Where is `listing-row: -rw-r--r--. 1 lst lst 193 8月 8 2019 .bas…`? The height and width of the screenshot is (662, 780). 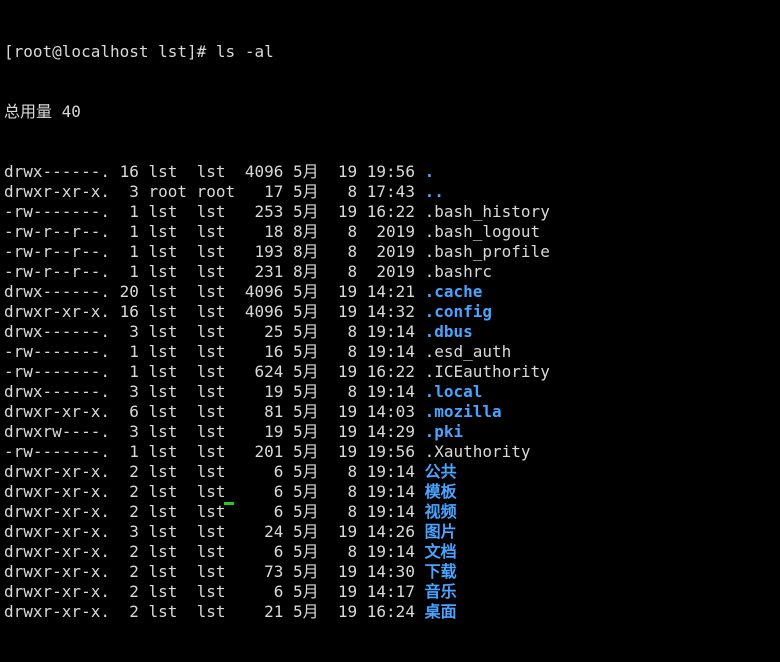
listing-row: -rw-r--r--. 1 lst lst 193 8月 8 2019 .bas… is located at coordinates (392, 252).